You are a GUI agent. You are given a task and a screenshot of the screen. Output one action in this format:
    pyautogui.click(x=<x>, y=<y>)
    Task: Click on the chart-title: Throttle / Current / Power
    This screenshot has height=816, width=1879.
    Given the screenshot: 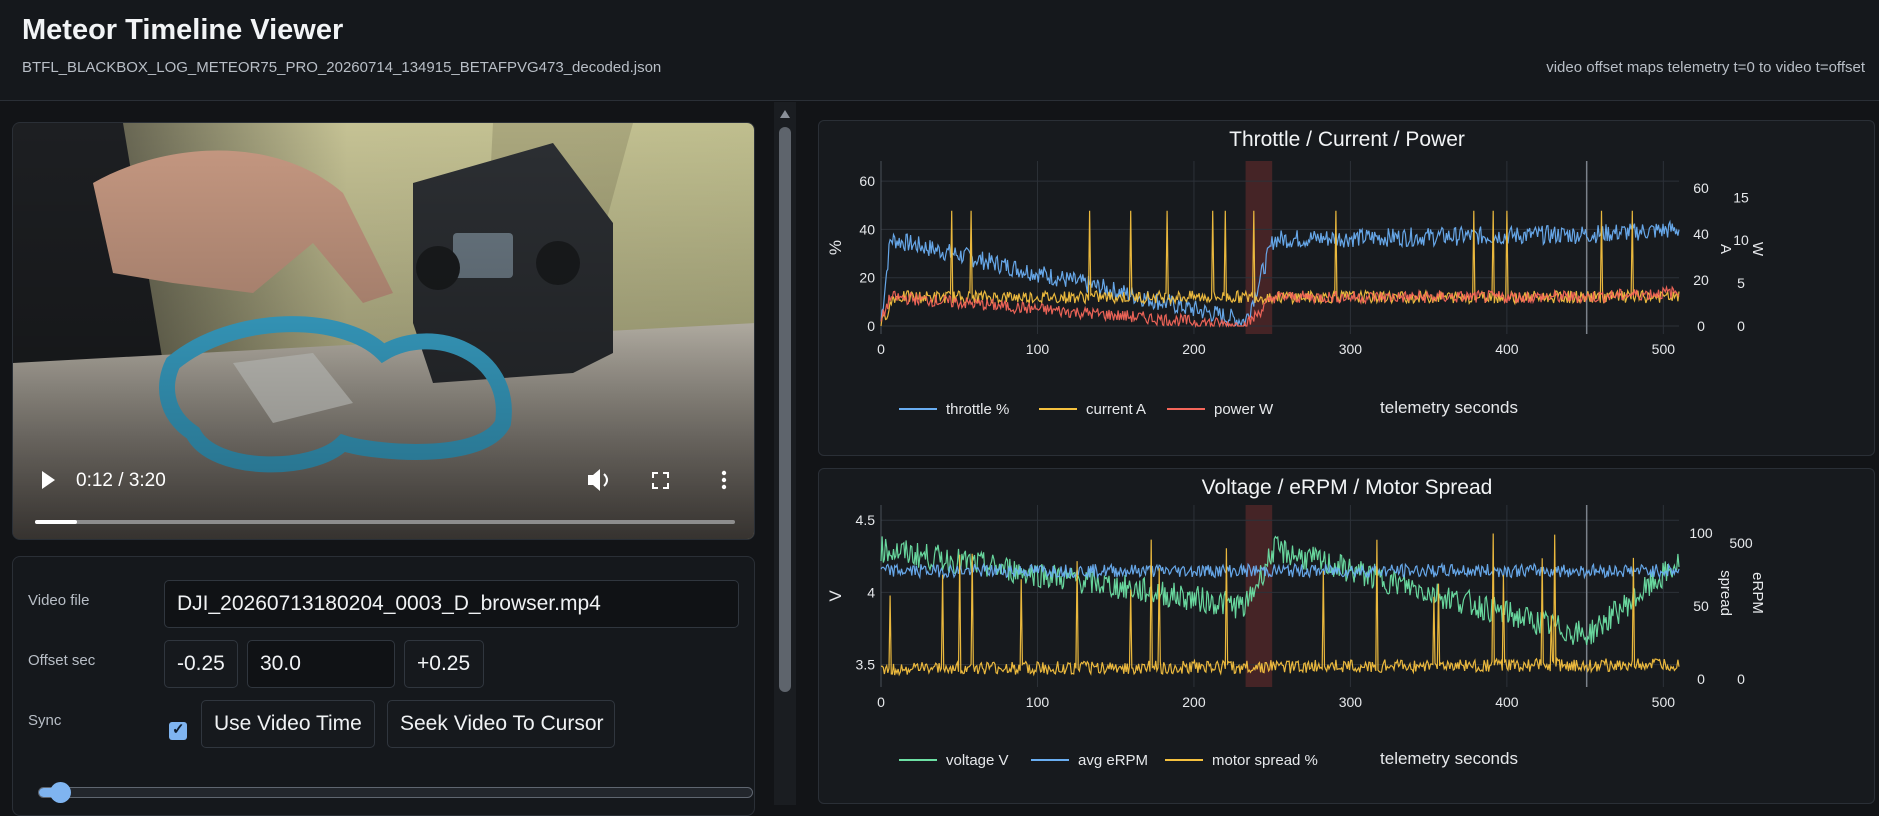 What is the action you would take?
    pyautogui.click(x=1347, y=139)
    